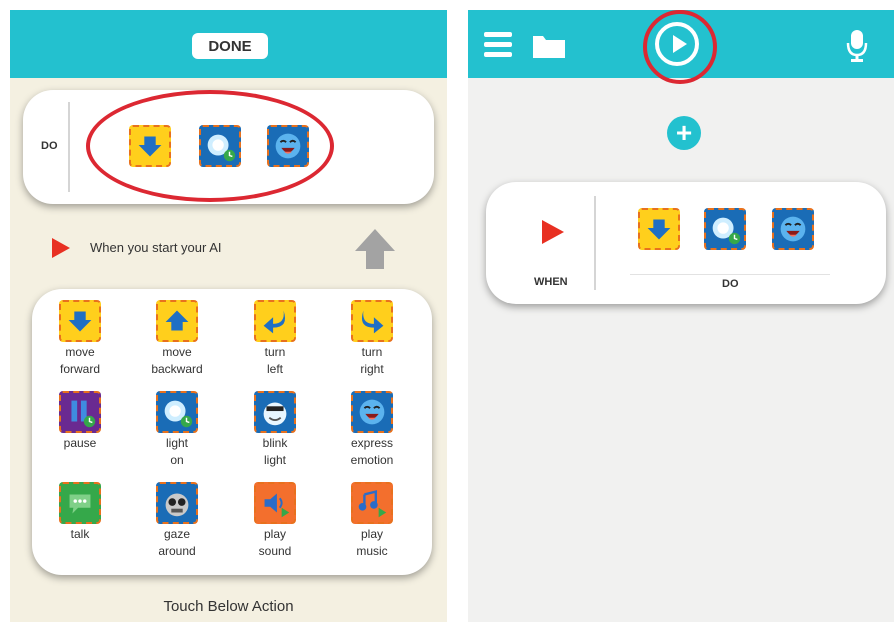 This screenshot has width=894, height=625. I want to click on action-move-forward: move forward, so click(80, 339).